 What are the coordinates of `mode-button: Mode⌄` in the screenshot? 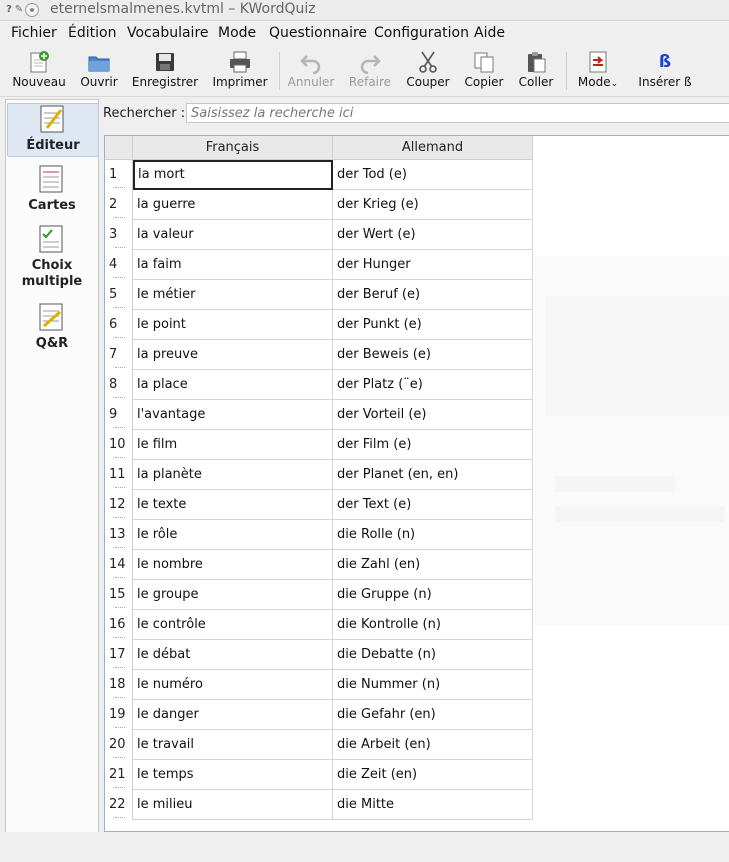 It's located at (598, 71).